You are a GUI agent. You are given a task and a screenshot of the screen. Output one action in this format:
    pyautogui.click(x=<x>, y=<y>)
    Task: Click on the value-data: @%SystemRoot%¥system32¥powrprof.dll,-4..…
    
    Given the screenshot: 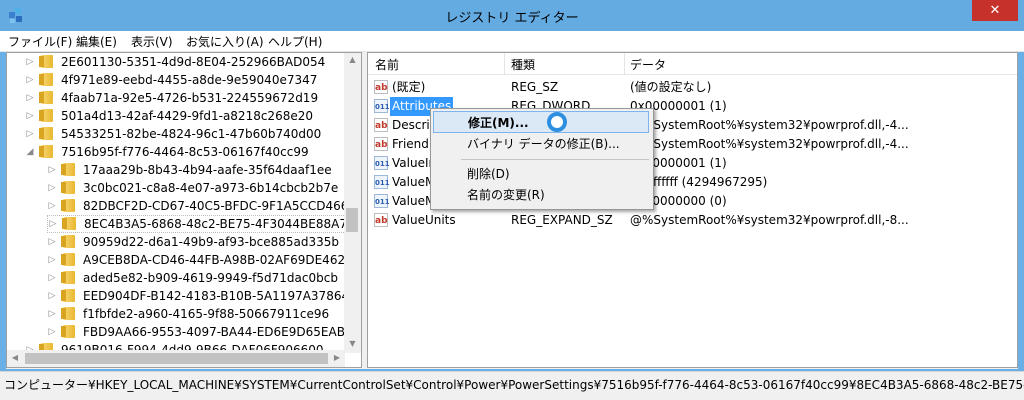 What is the action you would take?
    pyautogui.click(x=769, y=144)
    